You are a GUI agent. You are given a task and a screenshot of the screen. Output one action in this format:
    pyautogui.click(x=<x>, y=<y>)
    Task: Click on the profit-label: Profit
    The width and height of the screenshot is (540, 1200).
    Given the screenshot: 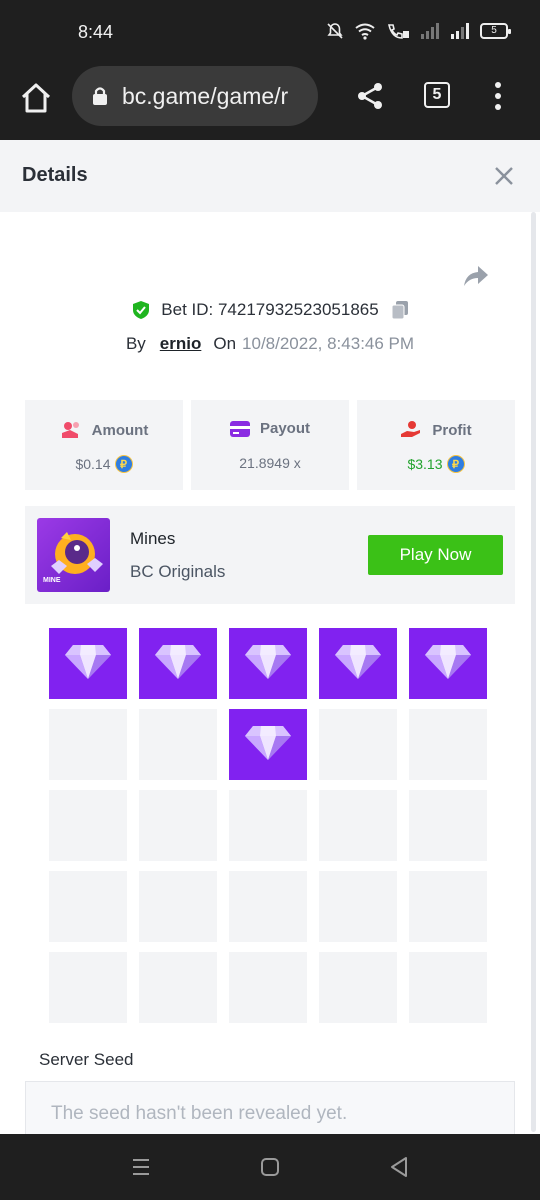 What is the action you would take?
    pyautogui.click(x=452, y=430)
    